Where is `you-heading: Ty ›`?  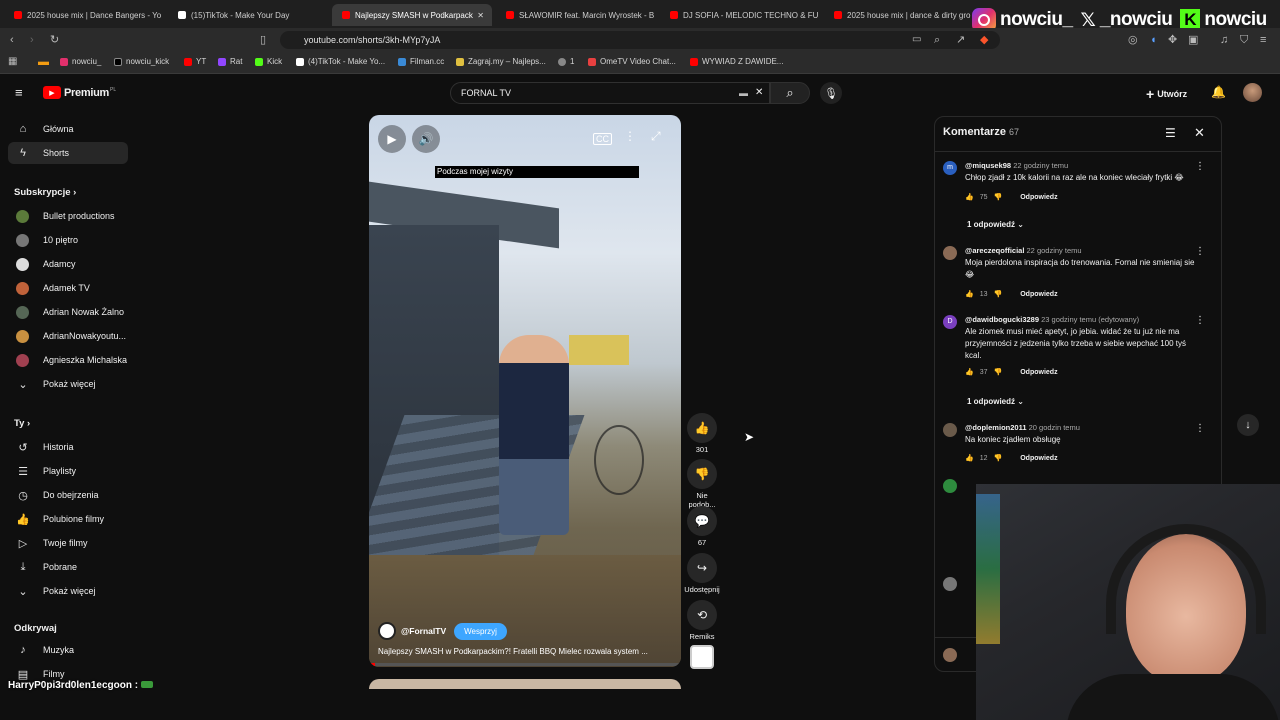
you-heading: Ty › is located at coordinates (22, 423).